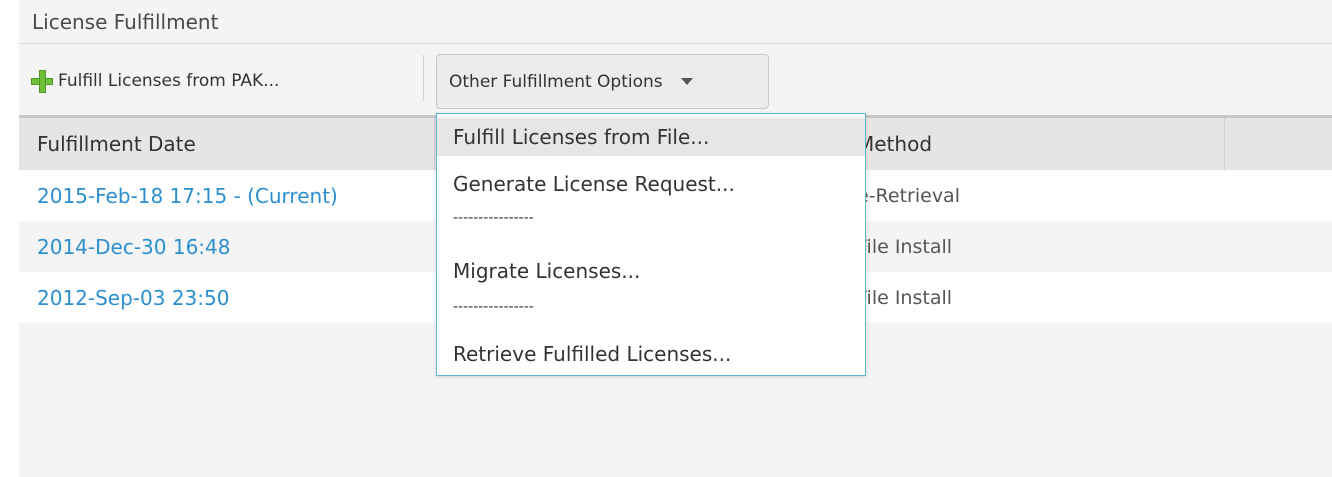  What do you see at coordinates (116, 144) in the screenshot?
I see `column-header-fulfillment-date: Fulfillment Date` at bounding box center [116, 144].